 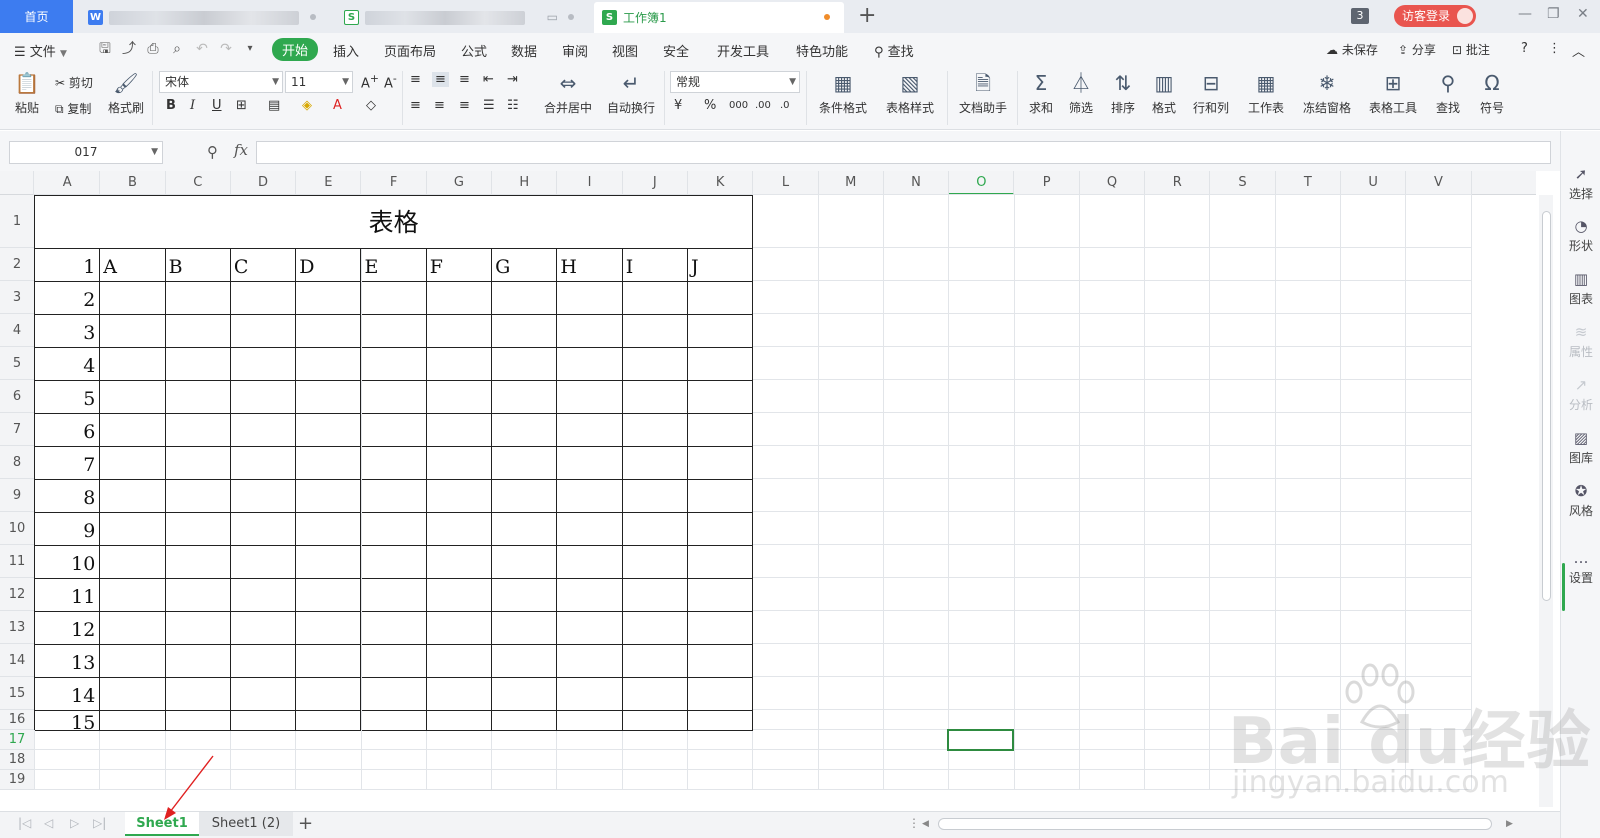 What do you see at coordinates (1113, 183) in the screenshot?
I see `column-header-q: Q` at bounding box center [1113, 183].